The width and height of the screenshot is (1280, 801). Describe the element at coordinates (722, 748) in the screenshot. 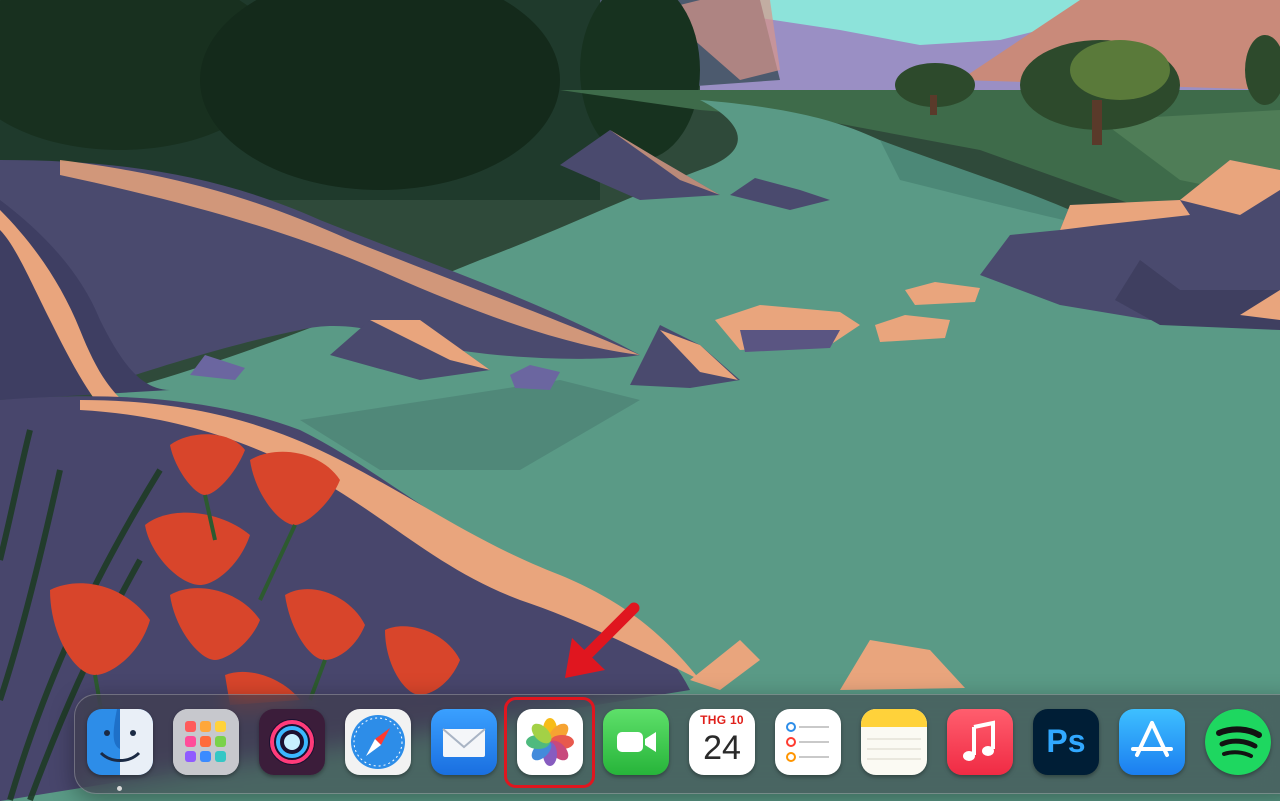

I see `calendar-day: 24` at that location.